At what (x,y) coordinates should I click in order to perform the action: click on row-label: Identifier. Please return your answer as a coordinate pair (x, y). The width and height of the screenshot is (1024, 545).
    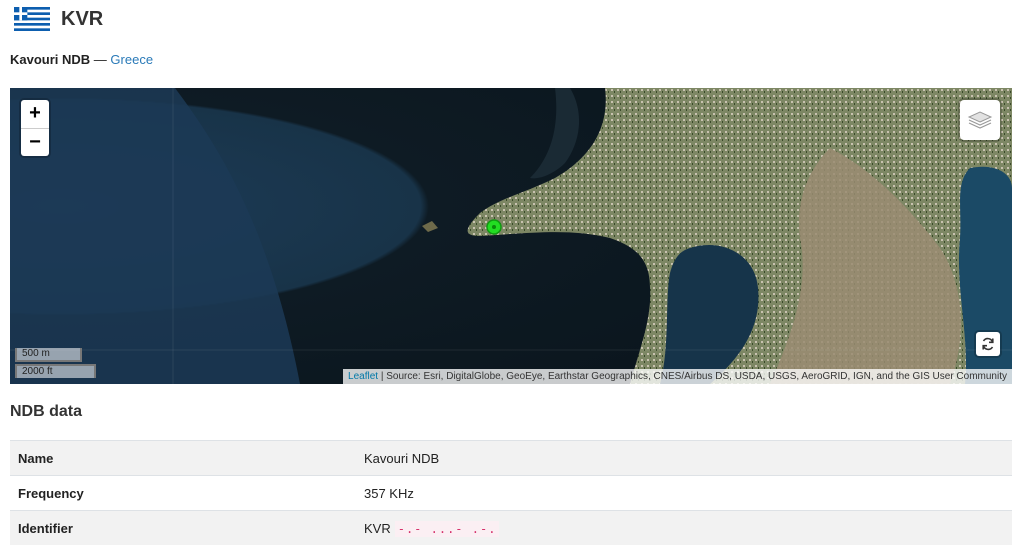
    Looking at the image, I should click on (183, 527).